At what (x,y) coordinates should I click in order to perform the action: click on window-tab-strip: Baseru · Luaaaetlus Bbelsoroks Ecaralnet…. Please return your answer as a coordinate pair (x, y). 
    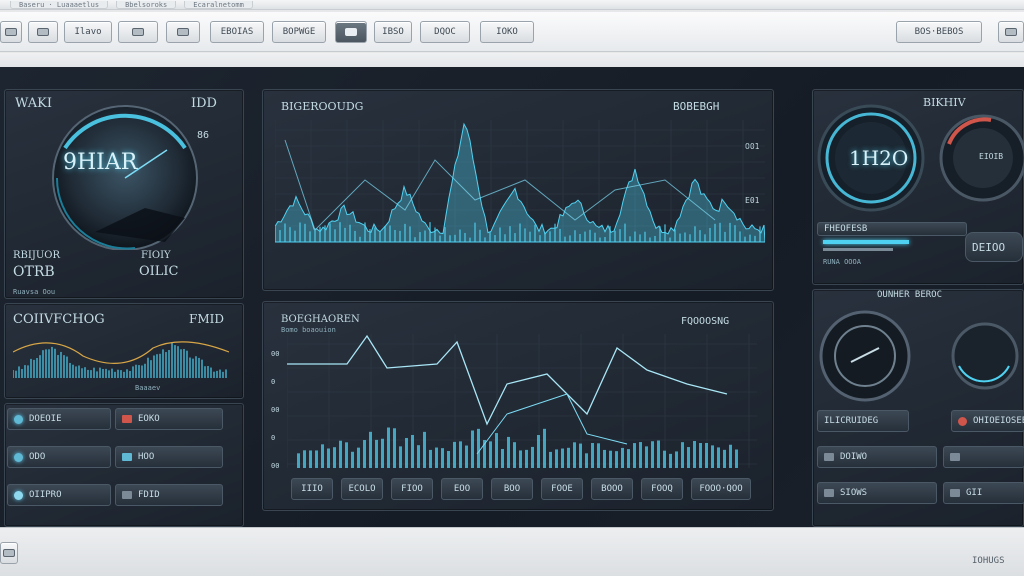
    Looking at the image, I should click on (512, 5).